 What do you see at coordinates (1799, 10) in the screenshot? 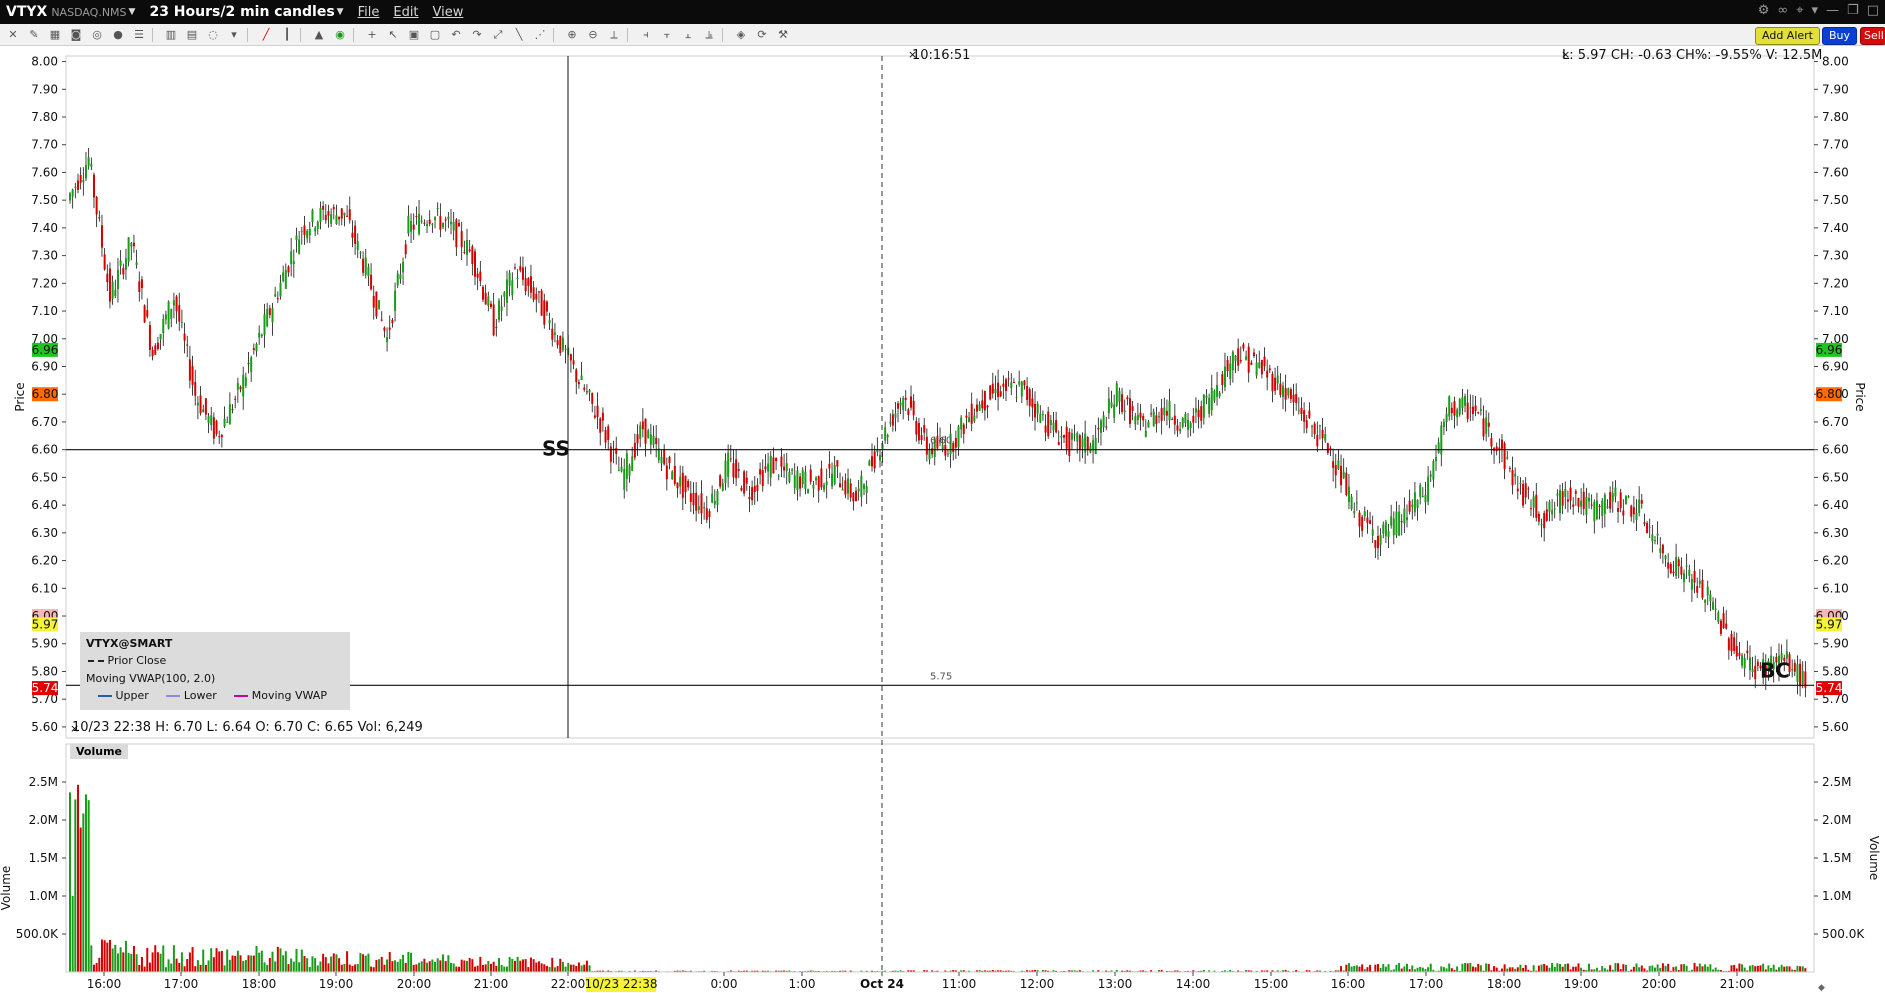
I see `pin-icon: ⌖` at bounding box center [1799, 10].